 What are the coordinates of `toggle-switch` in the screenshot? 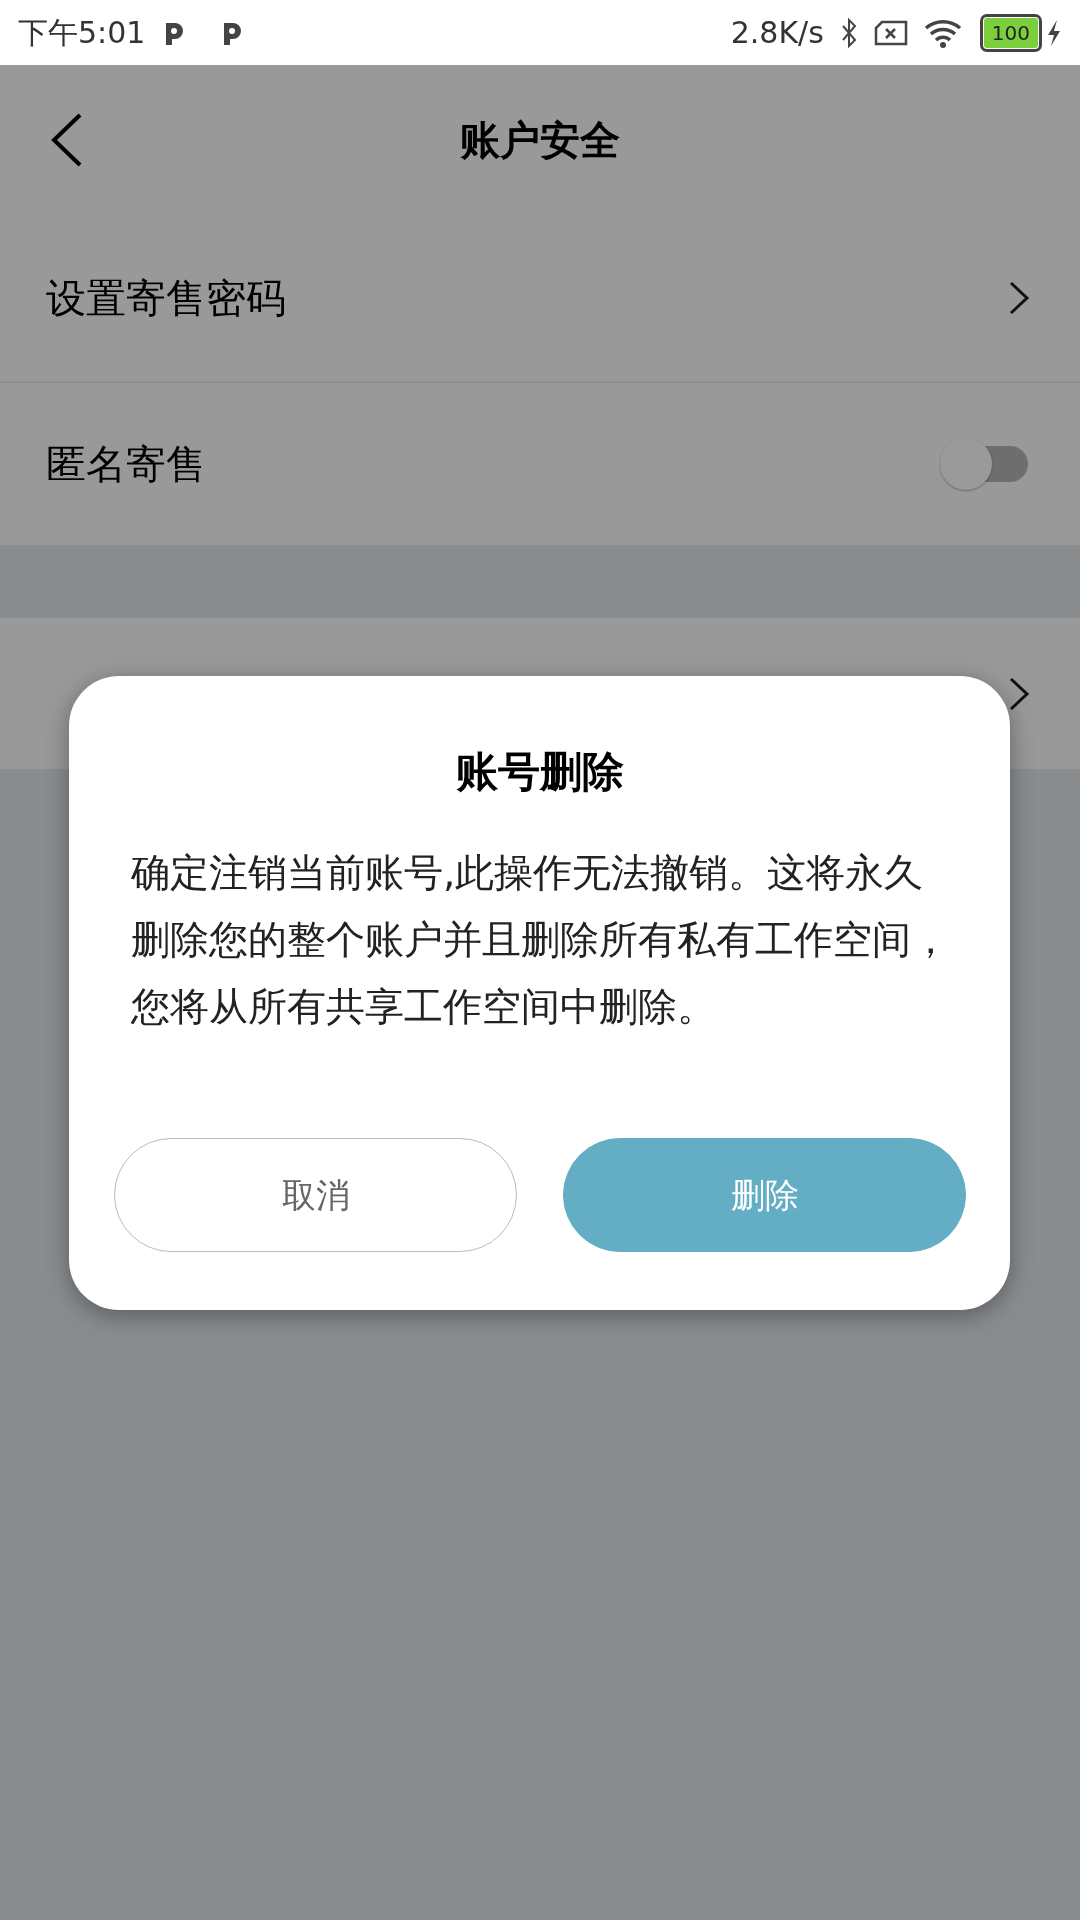 It's located at (984, 464).